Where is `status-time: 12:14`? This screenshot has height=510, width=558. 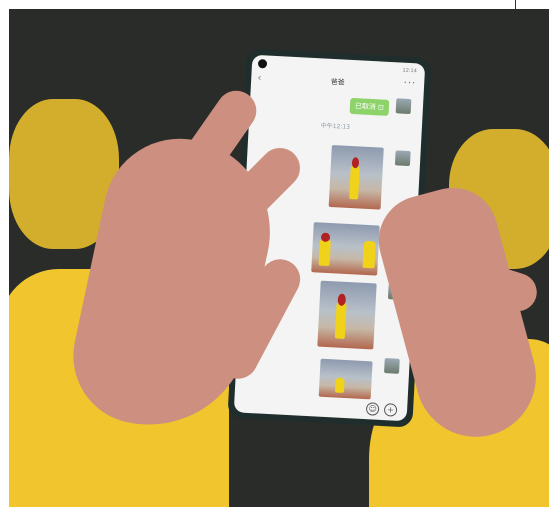
status-time: 12:14 is located at coordinates (409, 71).